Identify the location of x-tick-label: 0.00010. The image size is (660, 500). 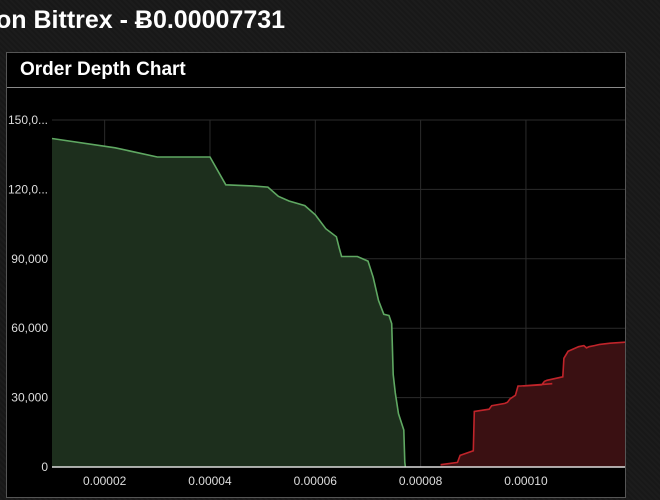
(526, 481).